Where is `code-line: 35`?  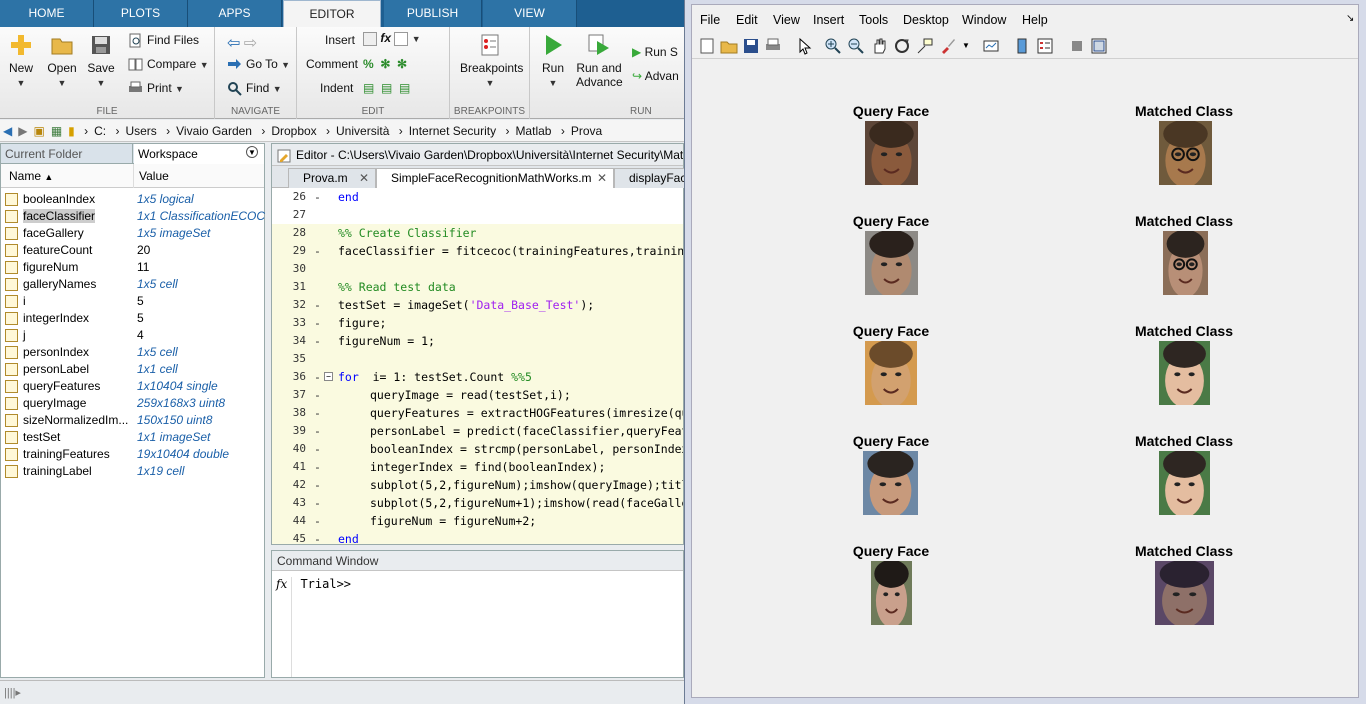 code-line: 35 is located at coordinates (477, 359).